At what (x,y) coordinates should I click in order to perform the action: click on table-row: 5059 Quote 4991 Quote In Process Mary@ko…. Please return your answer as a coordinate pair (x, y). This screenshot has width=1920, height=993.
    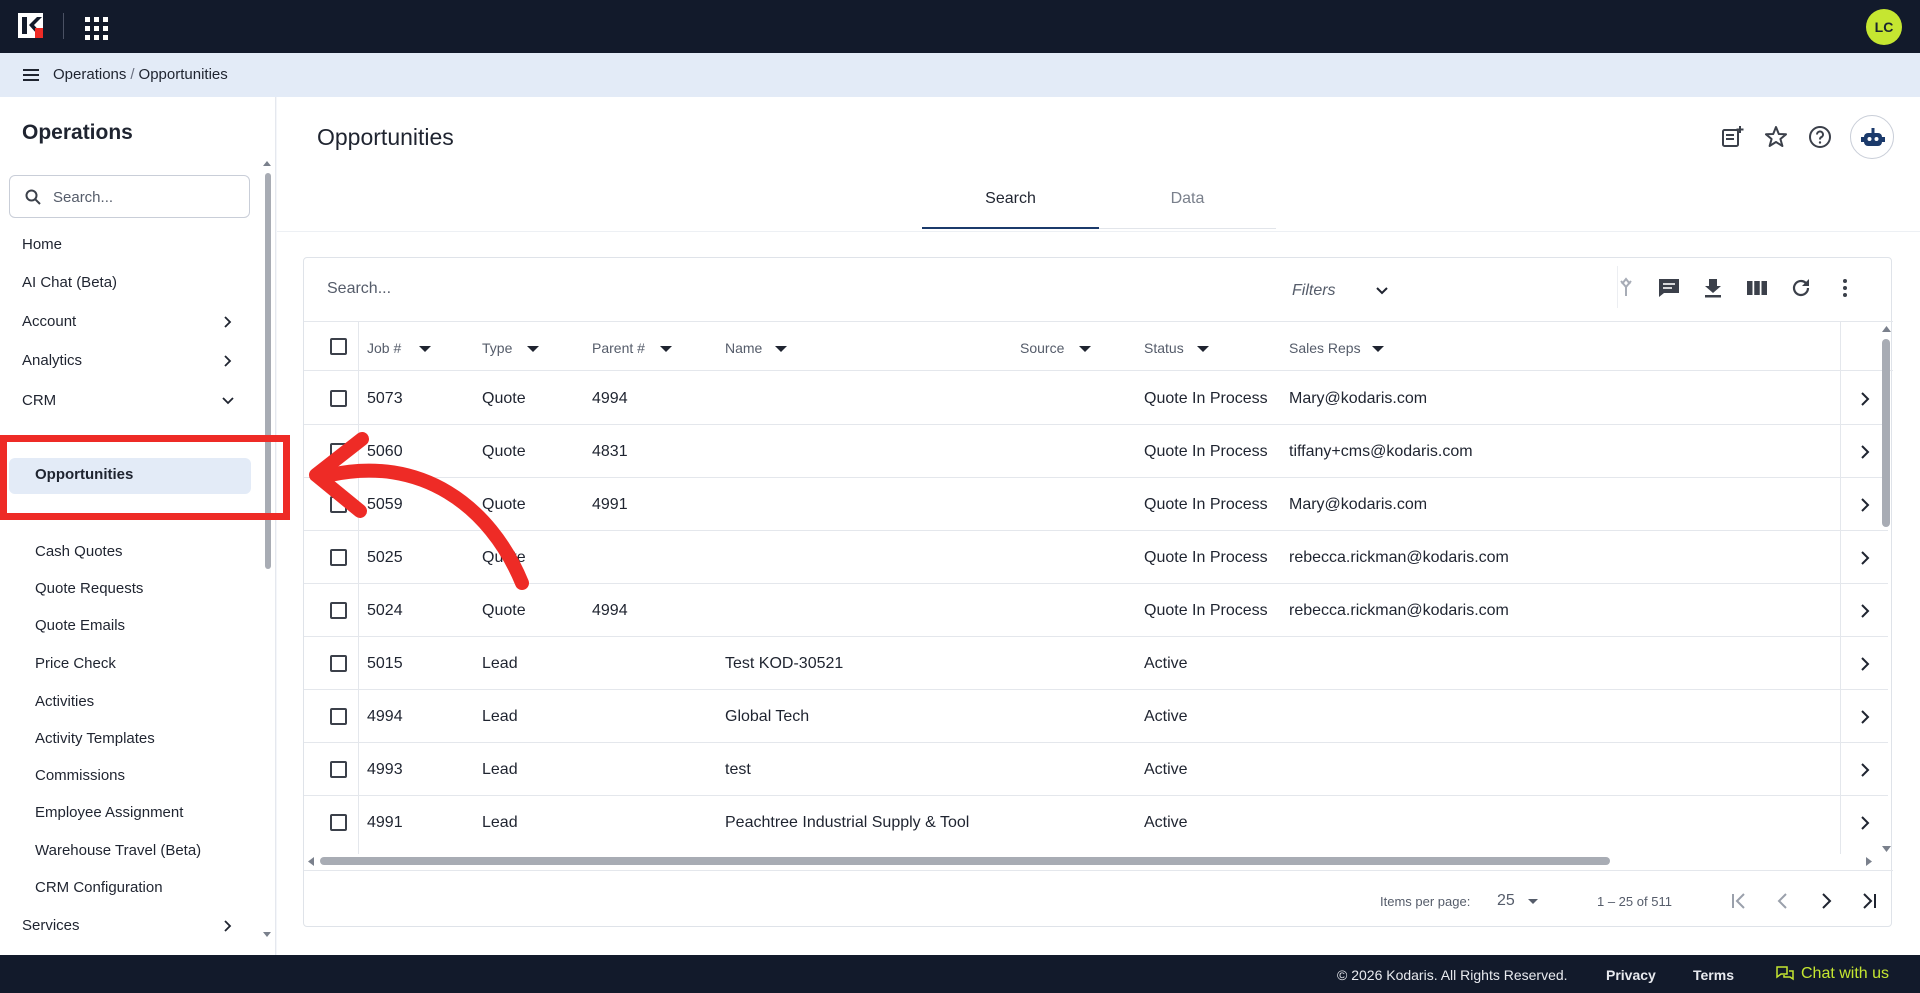
    Looking at the image, I should click on (1096, 504).